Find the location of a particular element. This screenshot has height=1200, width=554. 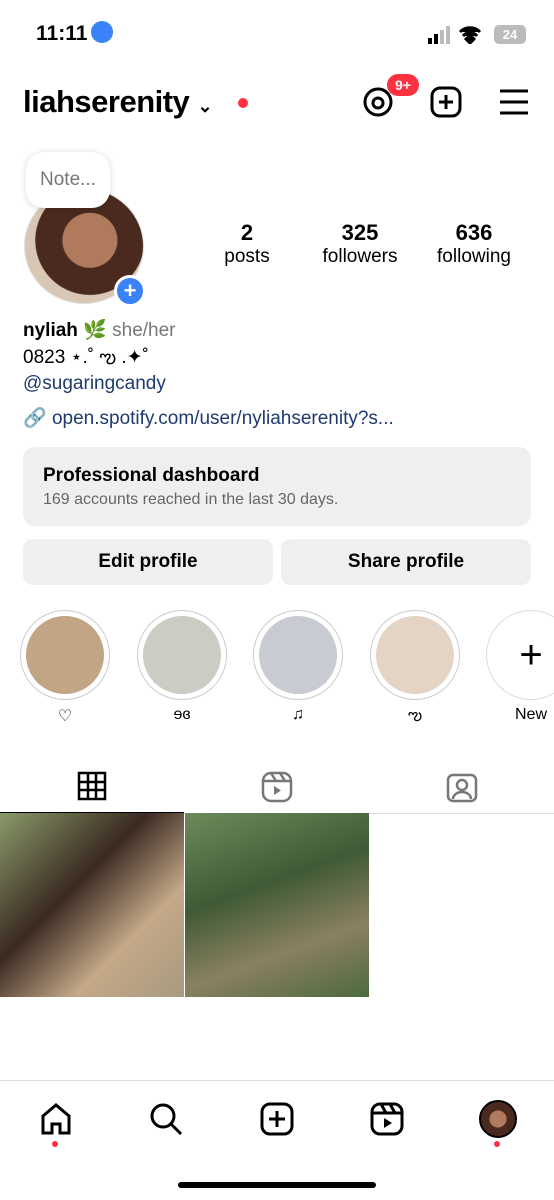

status-time: 11:11 is located at coordinates (75, 33).